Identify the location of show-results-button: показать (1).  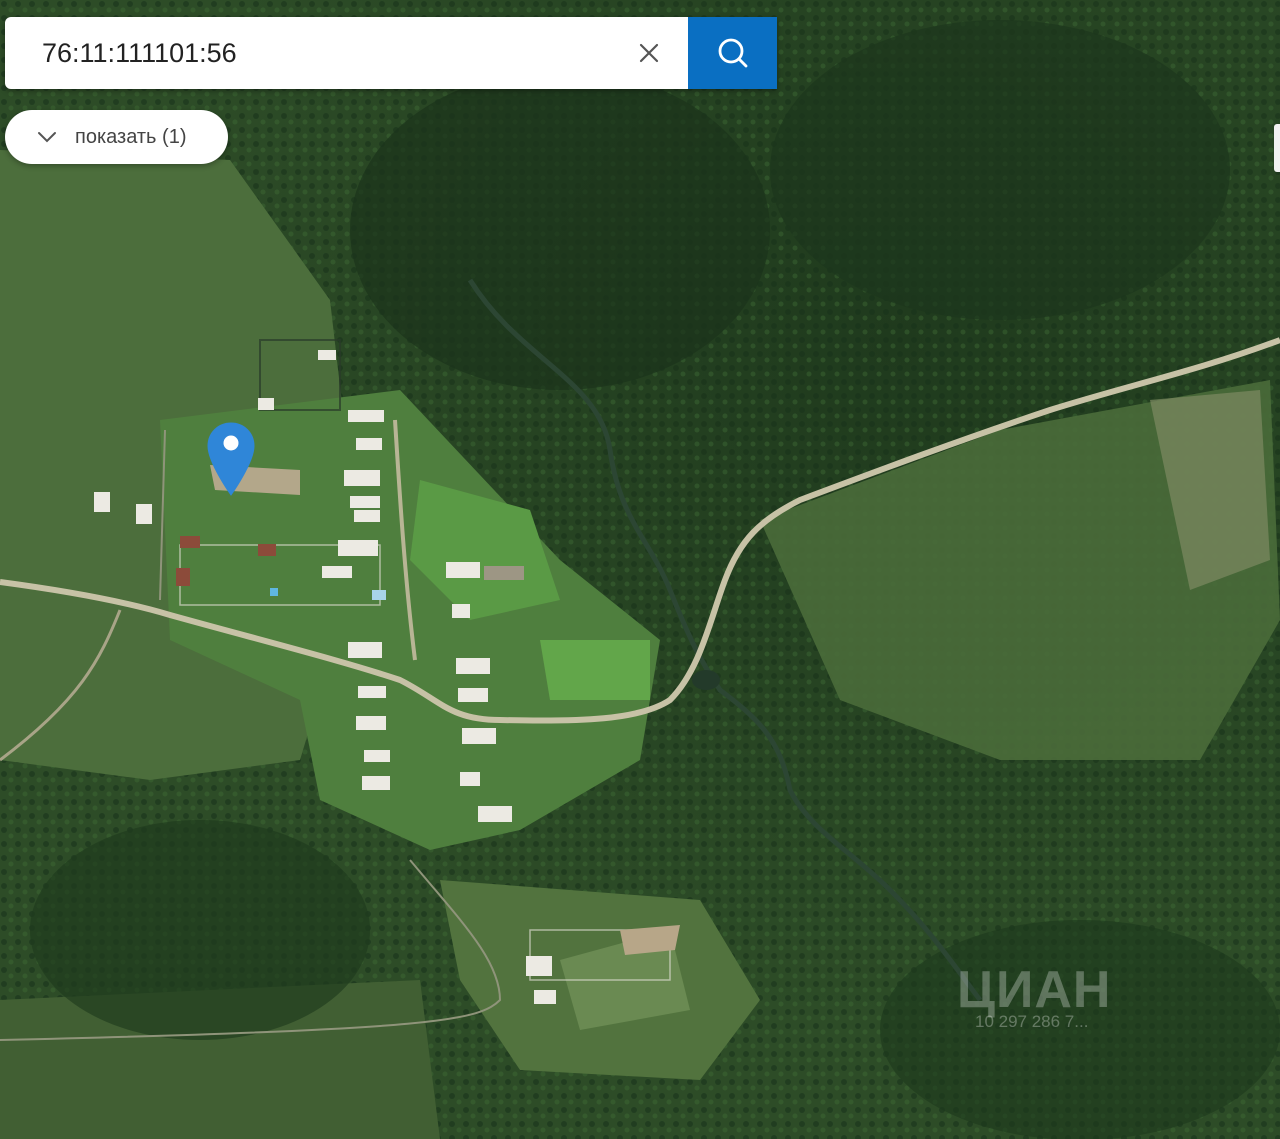
(116, 137).